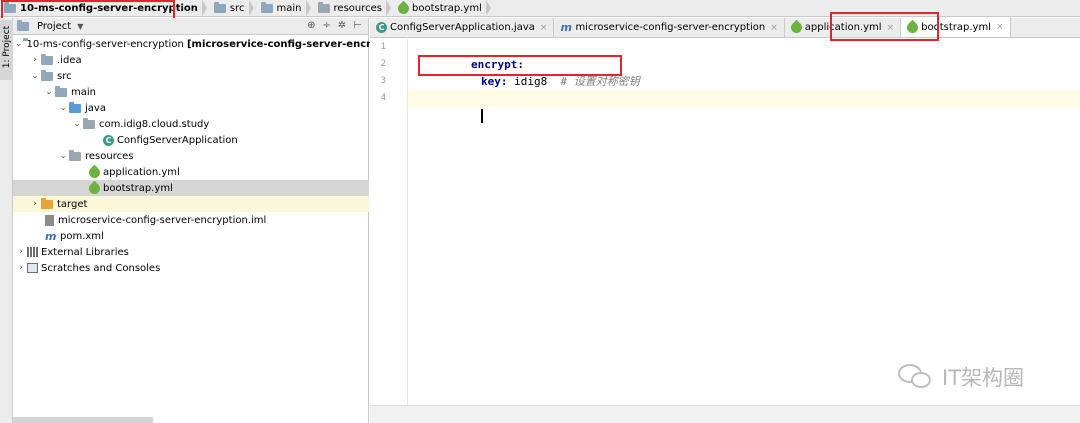 The image size is (1080, 423). Describe the element at coordinates (961, 377) in the screenshot. I see `watermark: IT架构圈` at that location.